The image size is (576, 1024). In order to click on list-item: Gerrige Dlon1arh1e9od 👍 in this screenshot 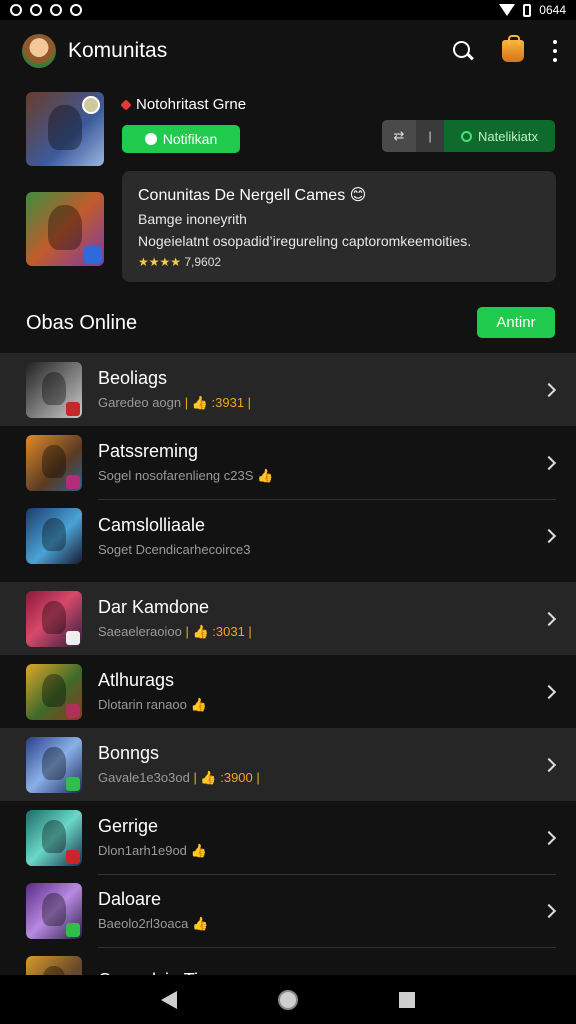, I will do `click(288, 837)`.